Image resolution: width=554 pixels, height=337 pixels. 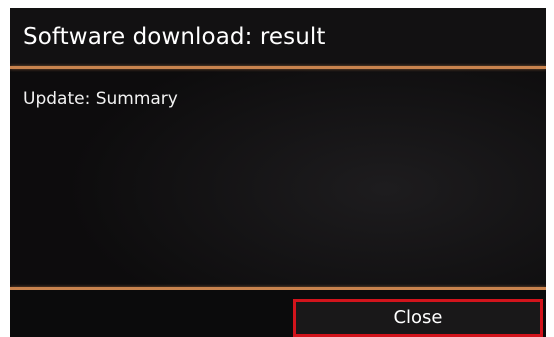 I want to click on close-button: Close, so click(x=418, y=318).